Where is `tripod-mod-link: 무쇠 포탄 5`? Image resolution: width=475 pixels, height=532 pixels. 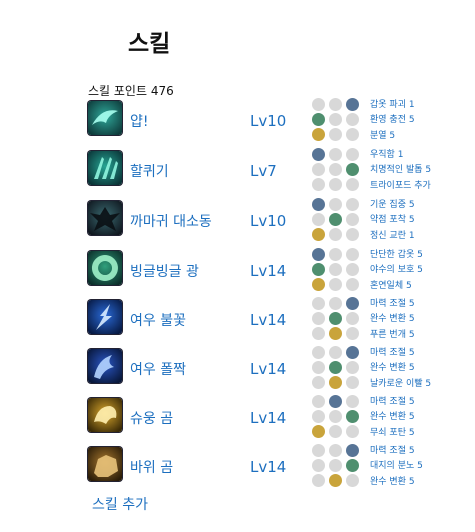
tripod-mod-link: 무쇠 포탄 5 is located at coordinates (392, 433).